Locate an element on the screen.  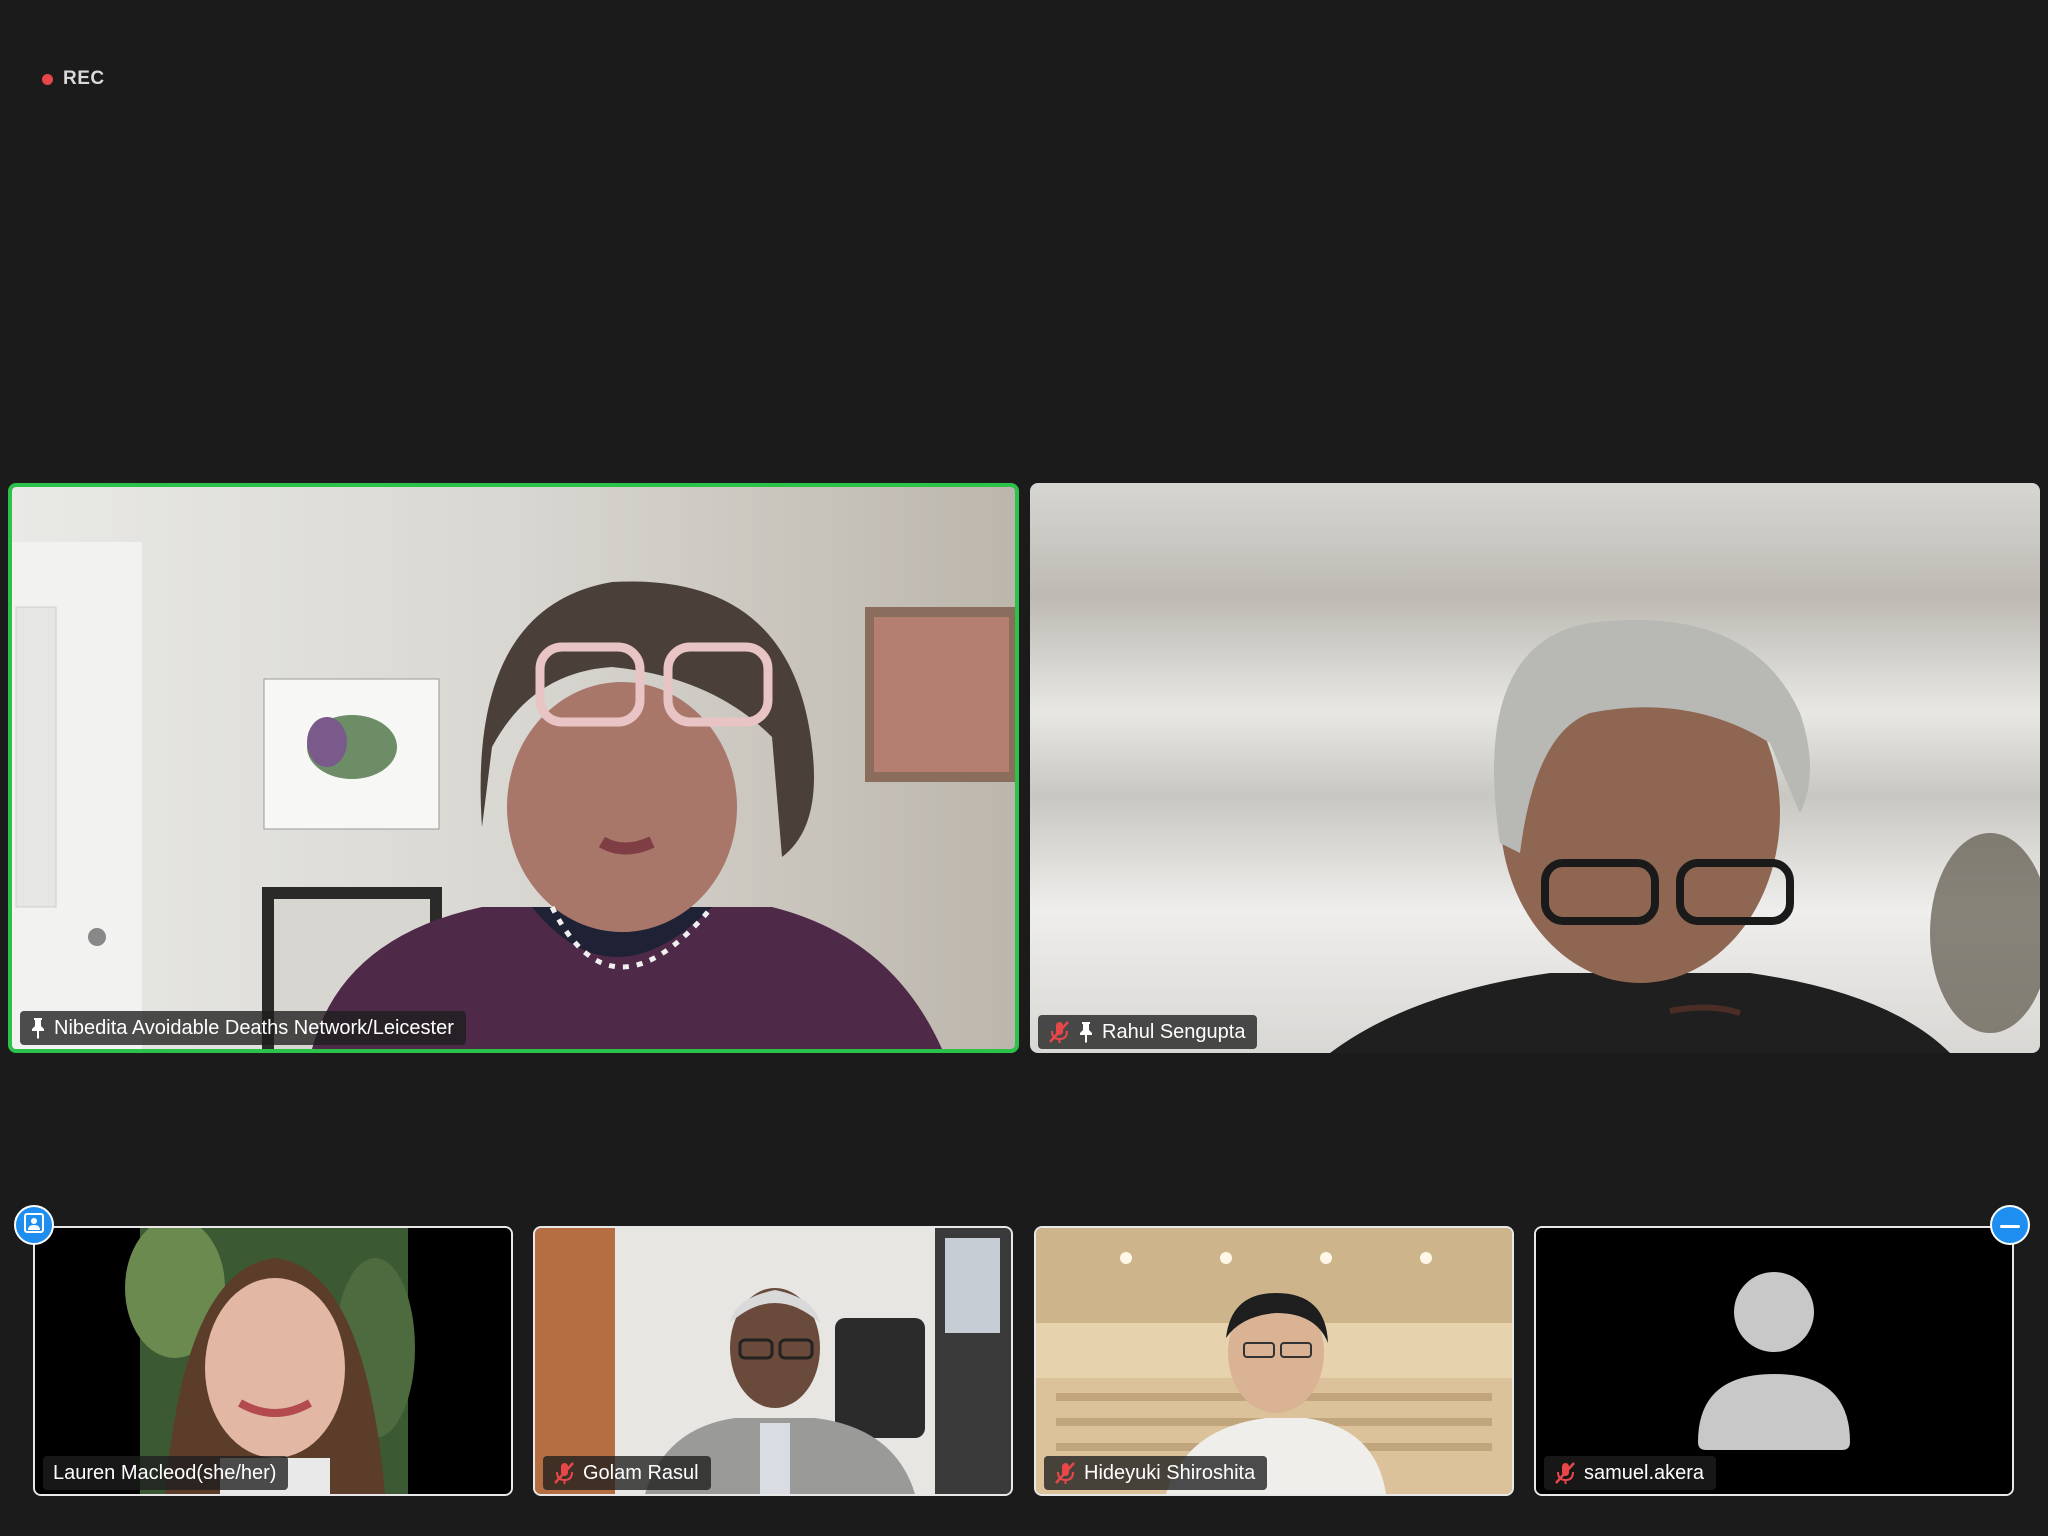
person-frame-button is located at coordinates (34, 1225).